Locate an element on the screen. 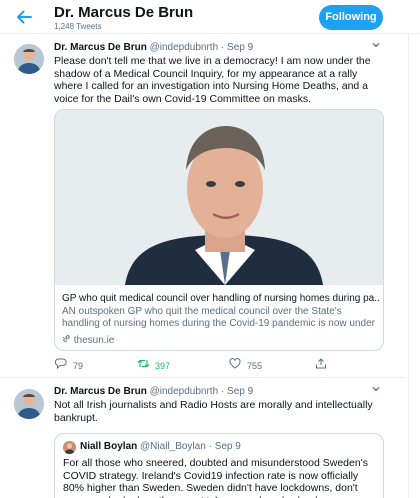 The height and width of the screenshot is (498, 420). card-domain-text: thesun.ie is located at coordinates (94, 340).